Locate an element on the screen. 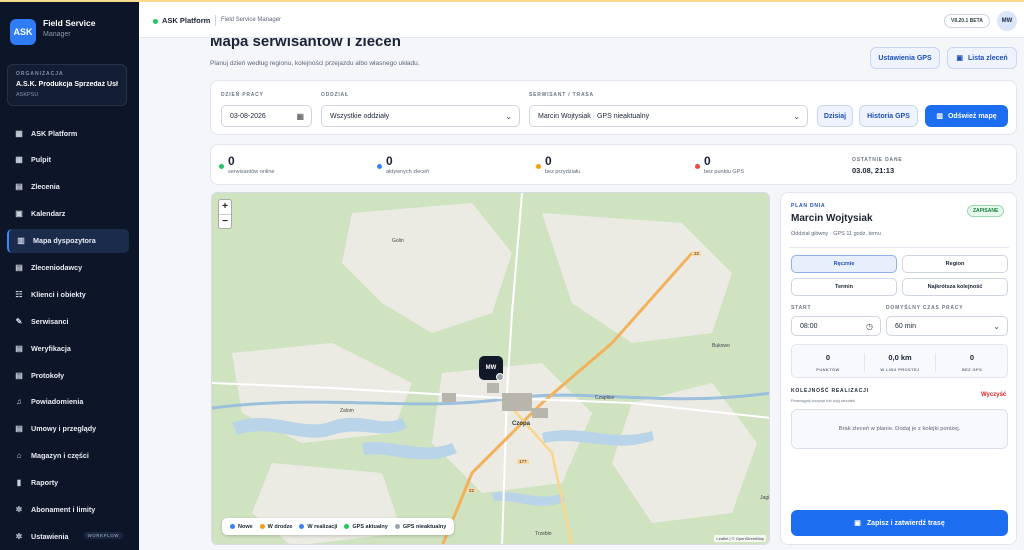 The width and height of the screenshot is (1024, 550). zoom-out-button: − is located at coordinates (225, 222).